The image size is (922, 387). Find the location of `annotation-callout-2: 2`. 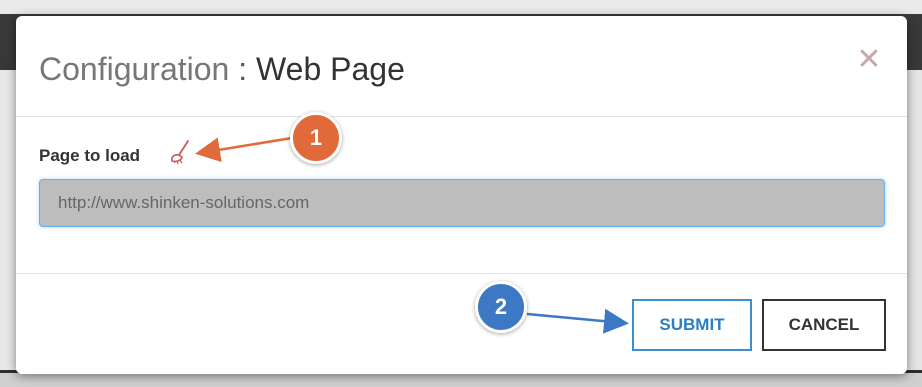

annotation-callout-2: 2 is located at coordinates (501, 307).